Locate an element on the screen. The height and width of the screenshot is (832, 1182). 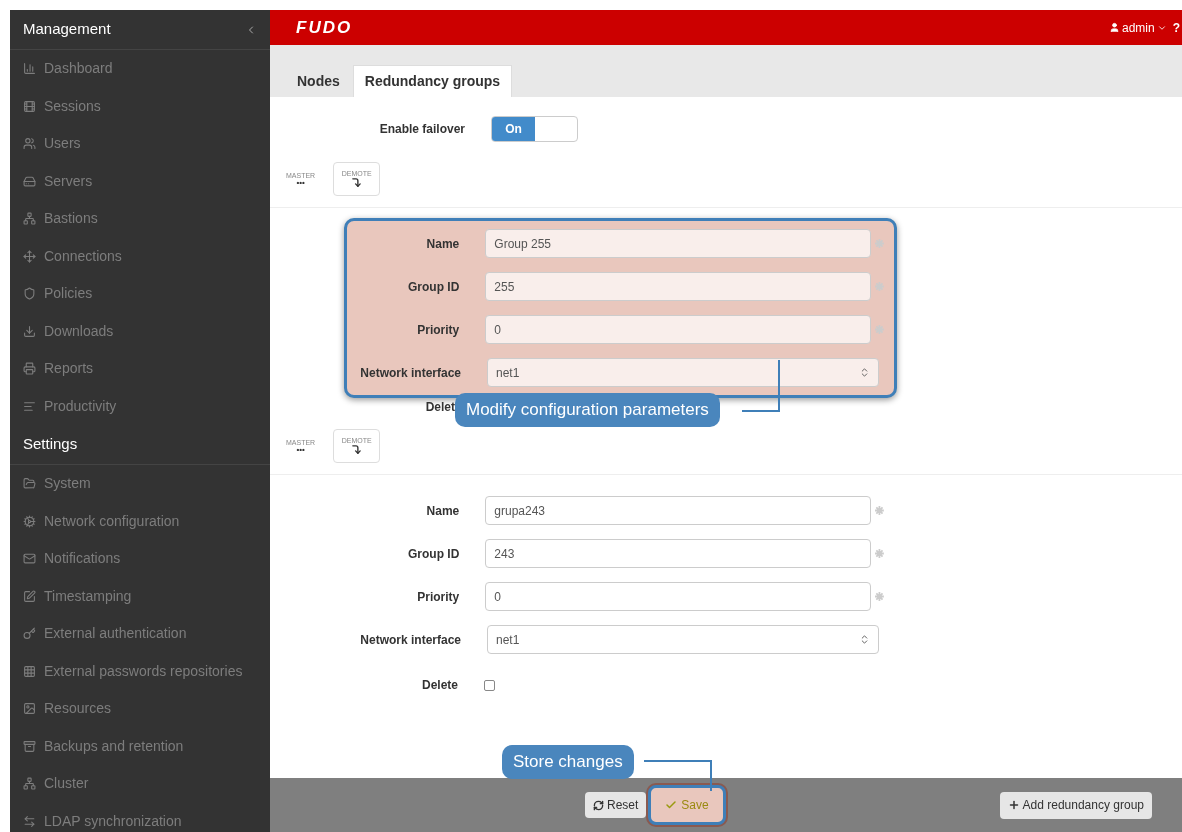
tab: Redundancy groups is located at coordinates (432, 81).